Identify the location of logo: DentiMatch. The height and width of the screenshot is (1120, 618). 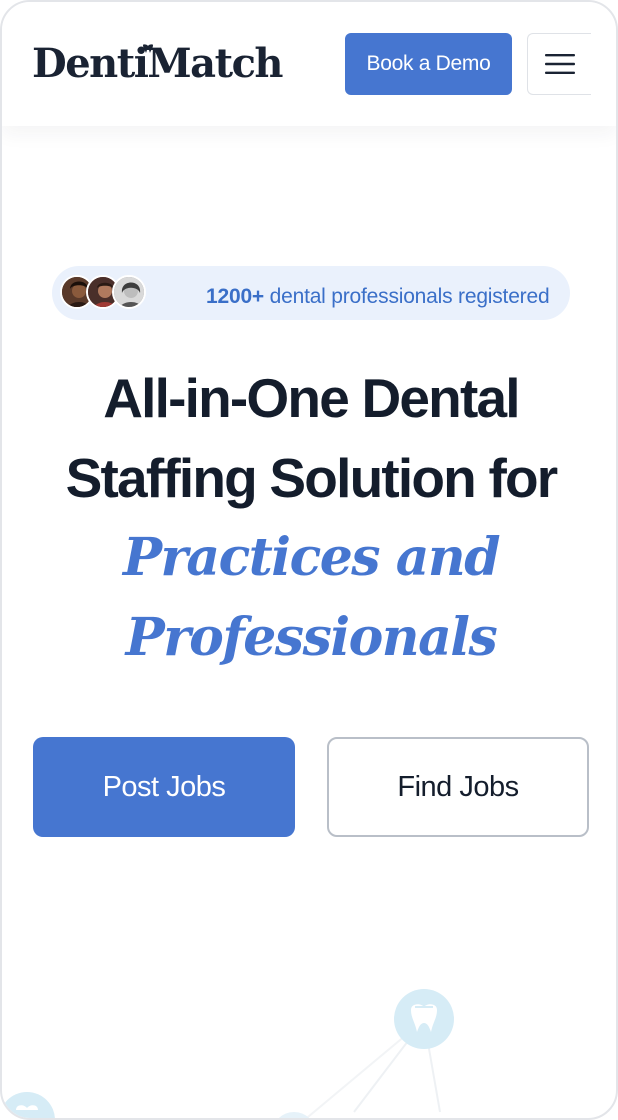
(158, 64).